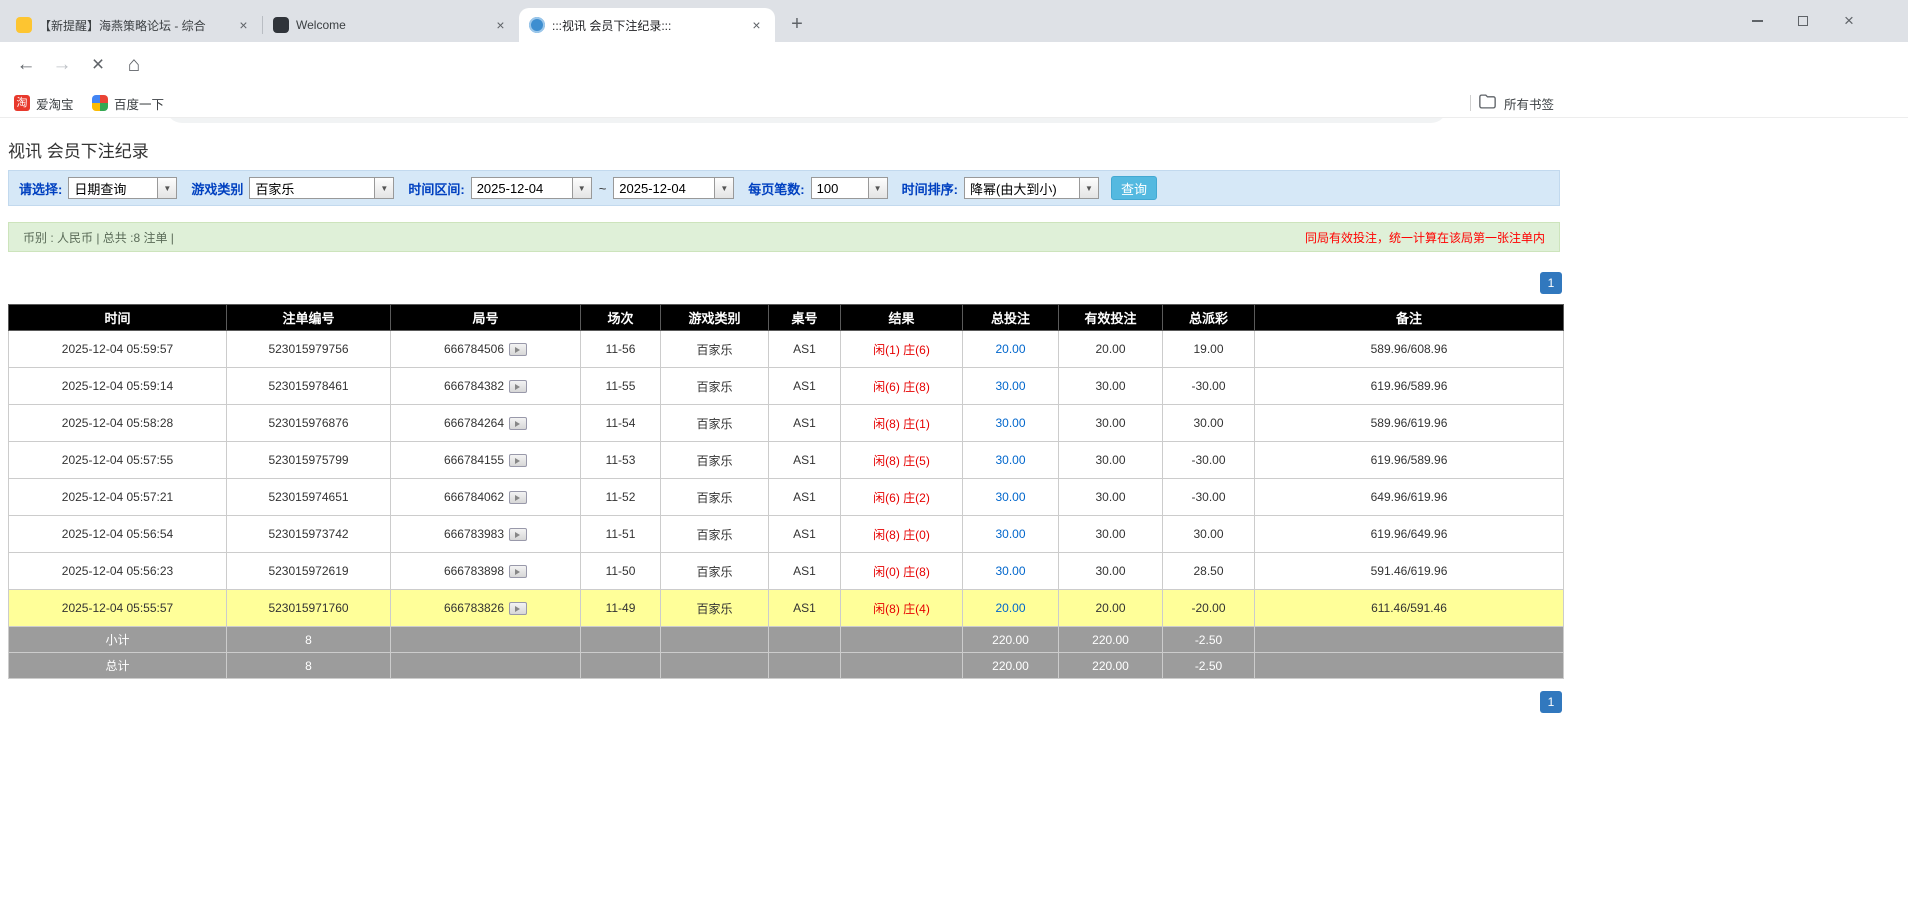  I want to click on tab-forum: 【新提醒】海燕策略论坛 - 综合 ×, so click(134, 25).